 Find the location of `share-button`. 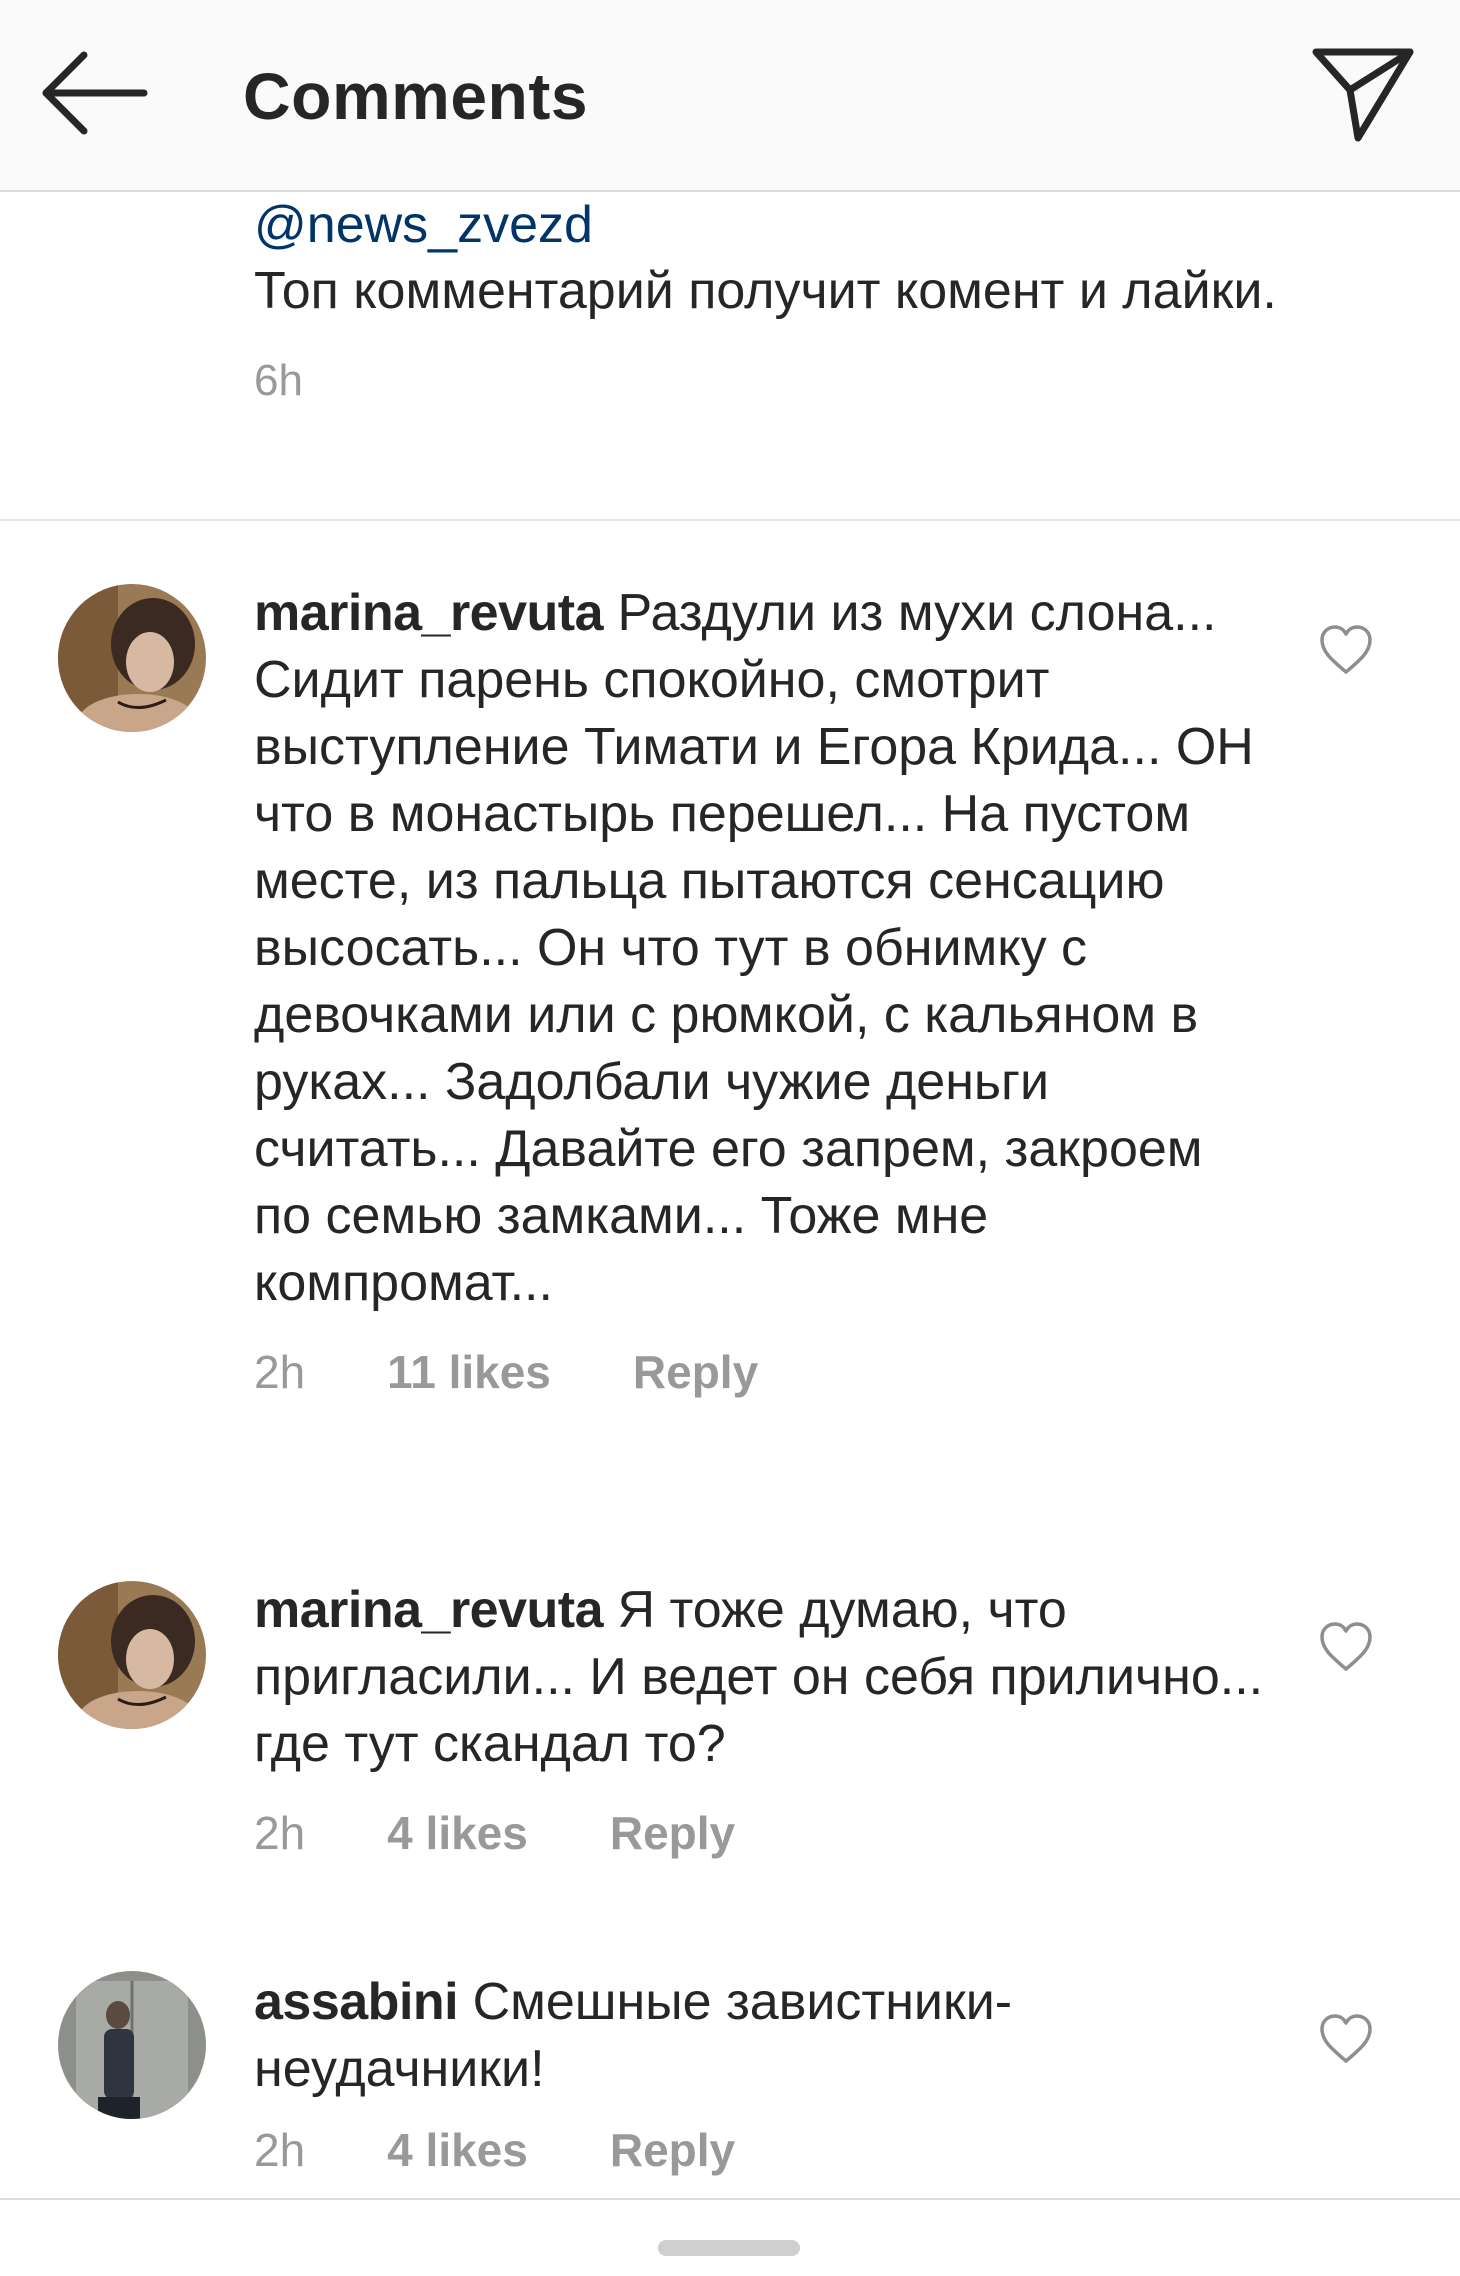

share-button is located at coordinates (1363, 95).